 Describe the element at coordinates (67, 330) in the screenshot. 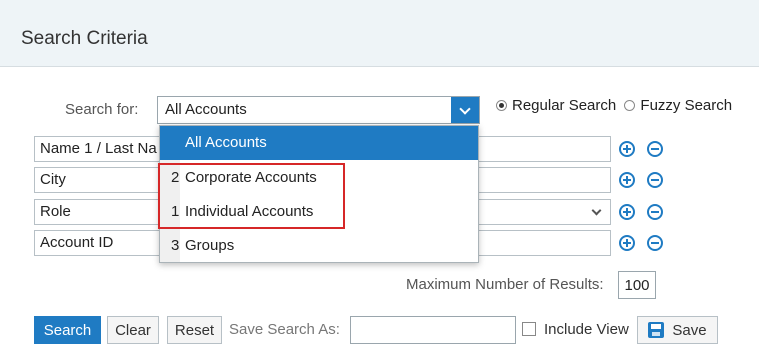

I see `search-button: Search` at that location.